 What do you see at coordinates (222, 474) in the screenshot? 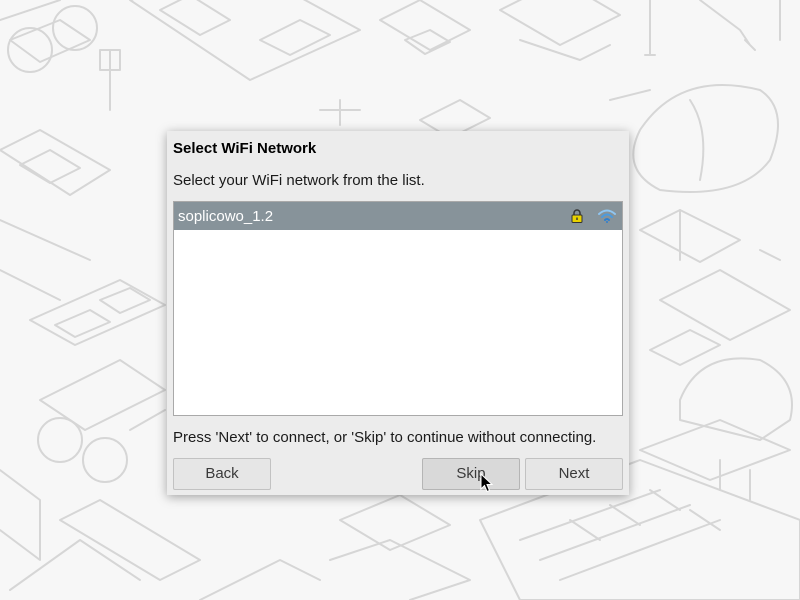
I see `back-button: Back` at bounding box center [222, 474].